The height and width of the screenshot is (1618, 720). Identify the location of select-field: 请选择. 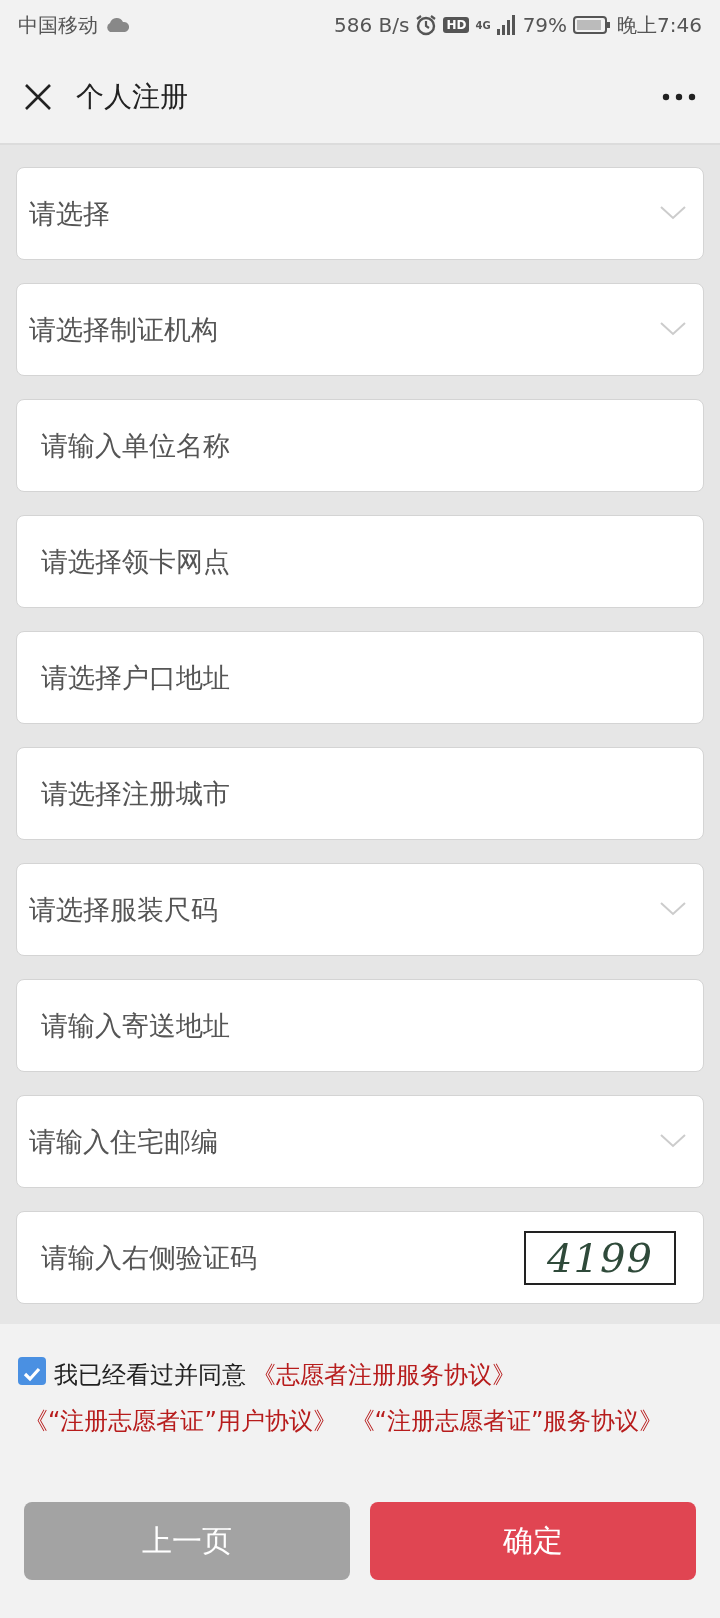
(360, 213).